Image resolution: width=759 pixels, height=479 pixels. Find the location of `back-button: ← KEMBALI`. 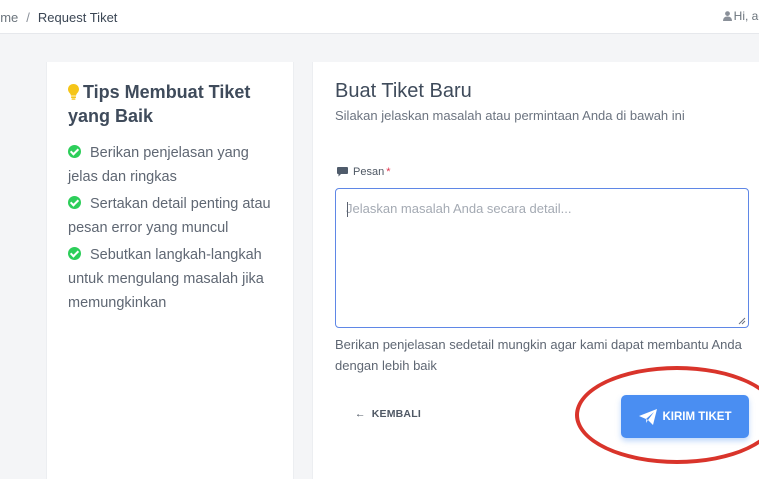

back-button: ← KEMBALI is located at coordinates (388, 414).